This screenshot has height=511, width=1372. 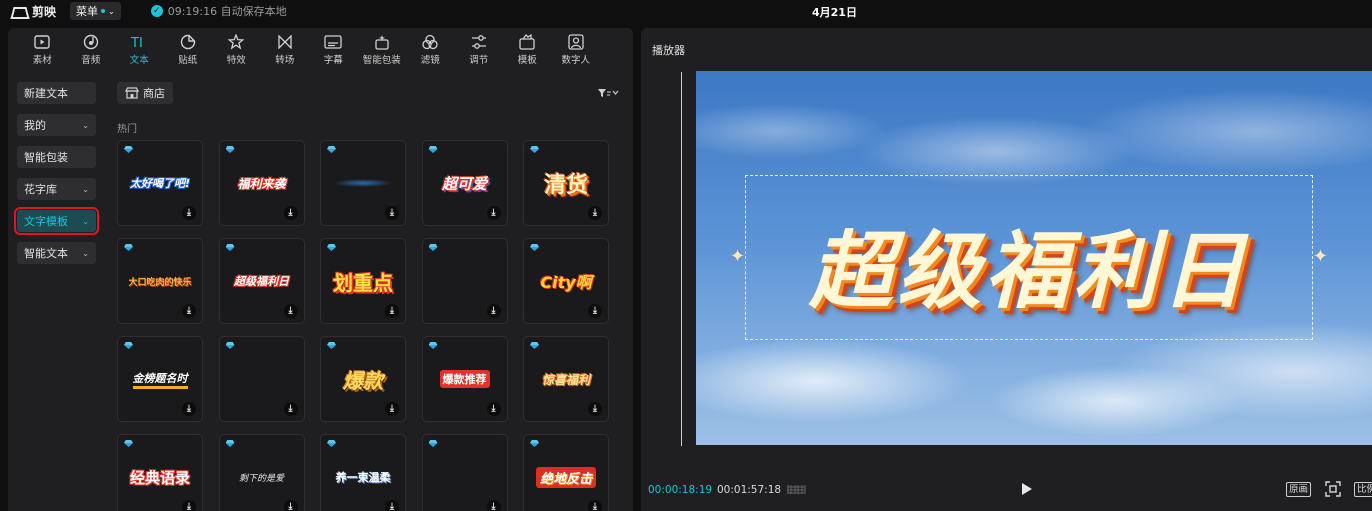 I want to click on template-preview: 福利来袭, so click(x=262, y=183).